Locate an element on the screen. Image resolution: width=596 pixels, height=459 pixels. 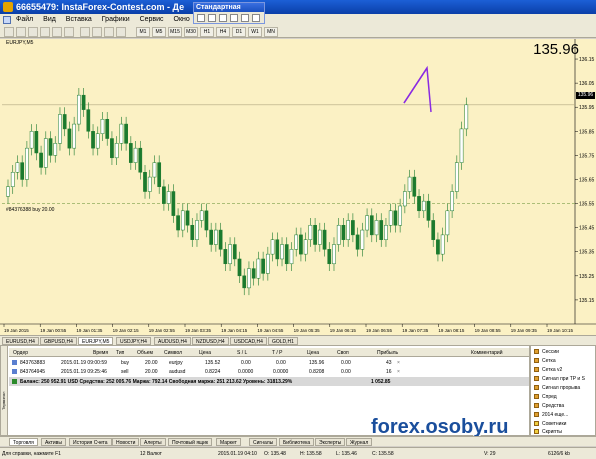
navigator-item: Сетка v2 is located at coordinates (548, 370).